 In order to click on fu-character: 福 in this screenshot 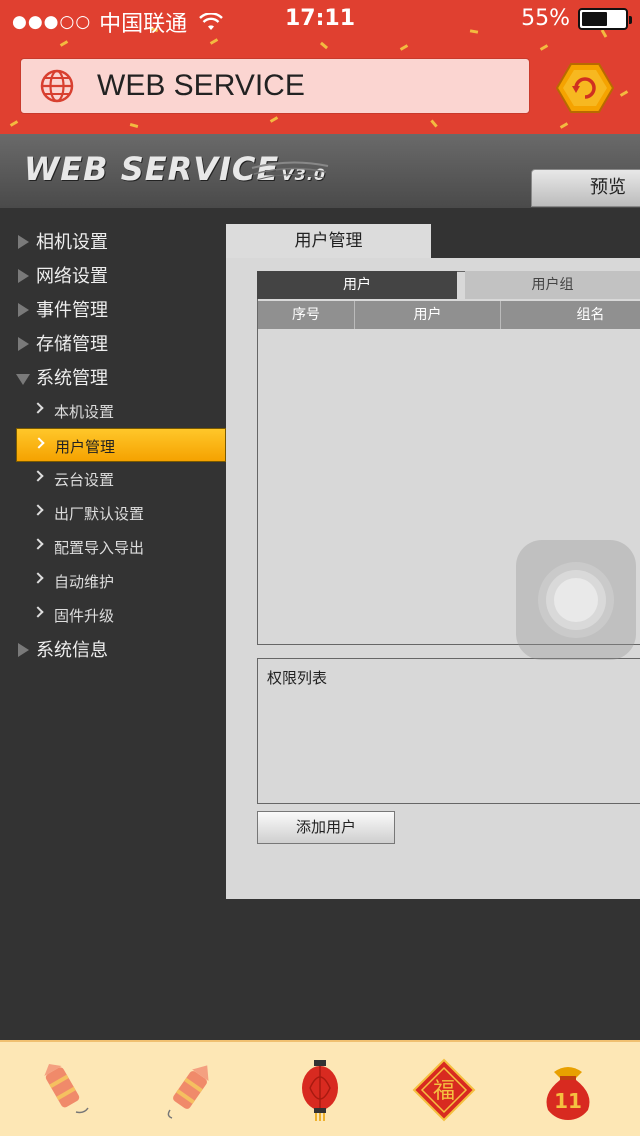, I will do `click(444, 1091)`.